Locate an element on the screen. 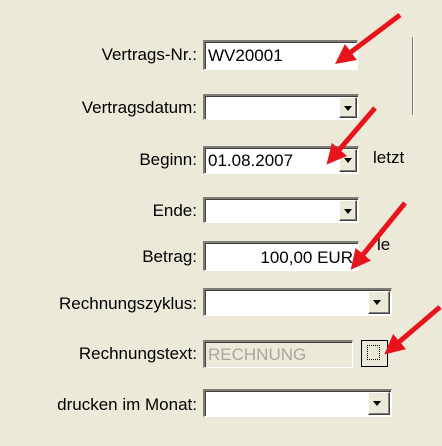 The width and height of the screenshot is (442, 446). annotation-arrow-beginn is located at coordinates (351, 135).